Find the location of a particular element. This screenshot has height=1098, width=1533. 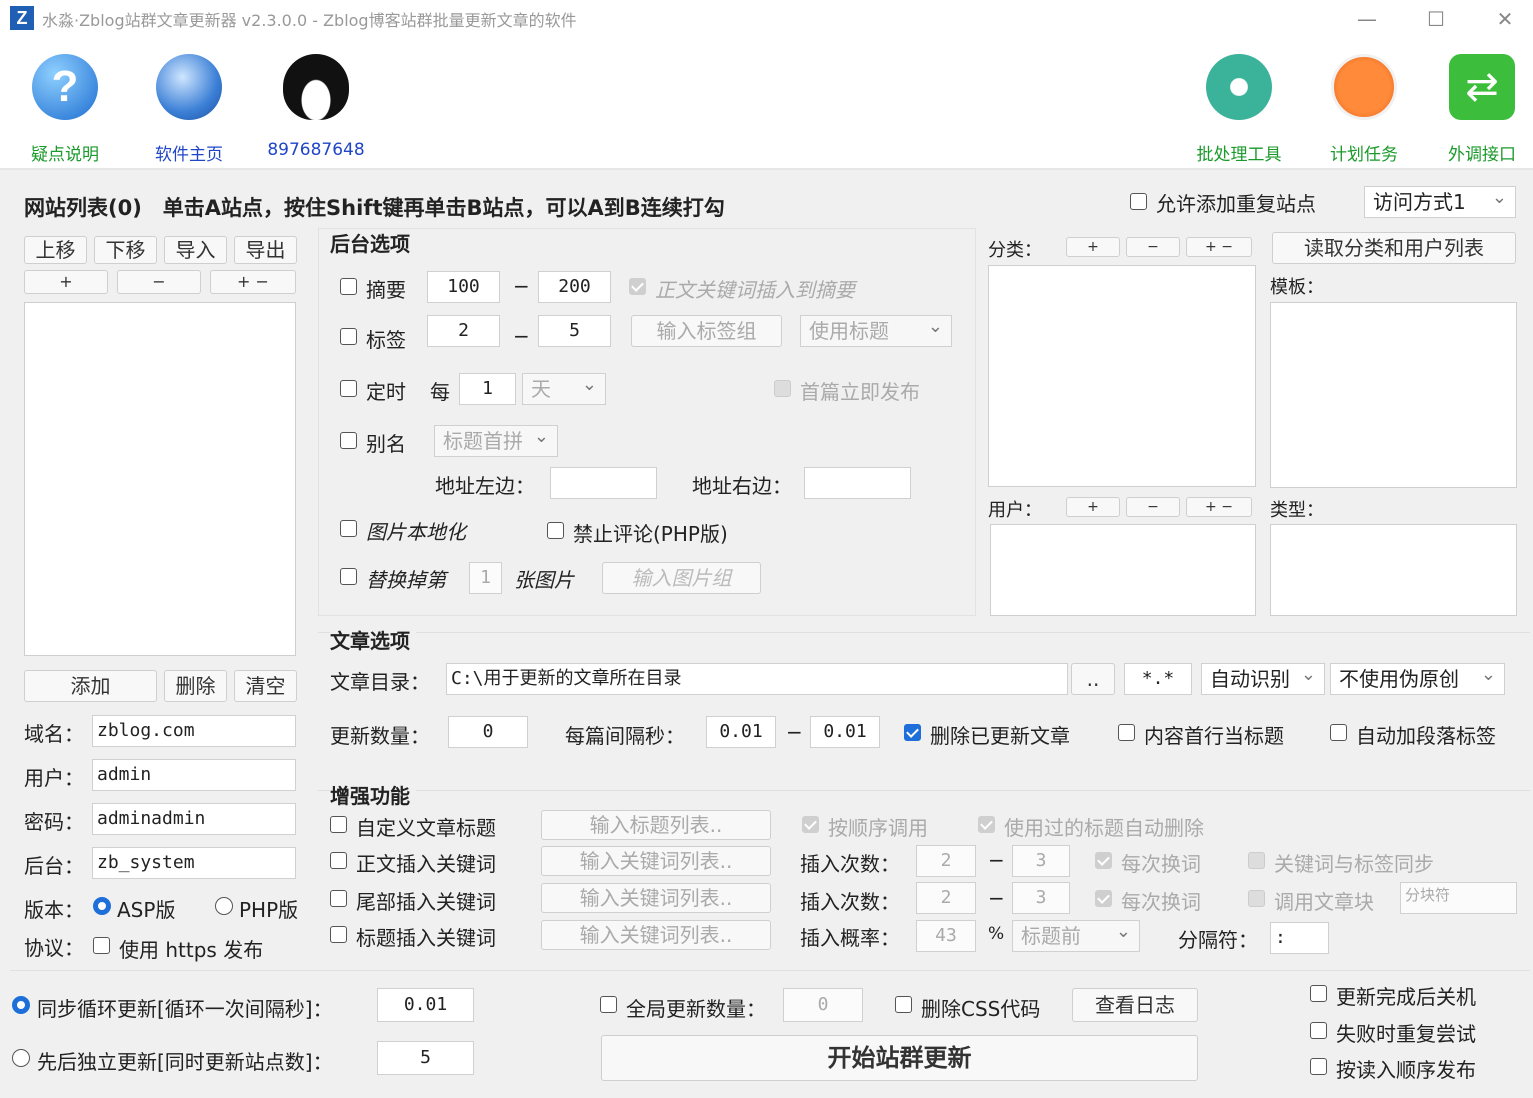

insert-count-2-max: 3 is located at coordinates (1041, 898).